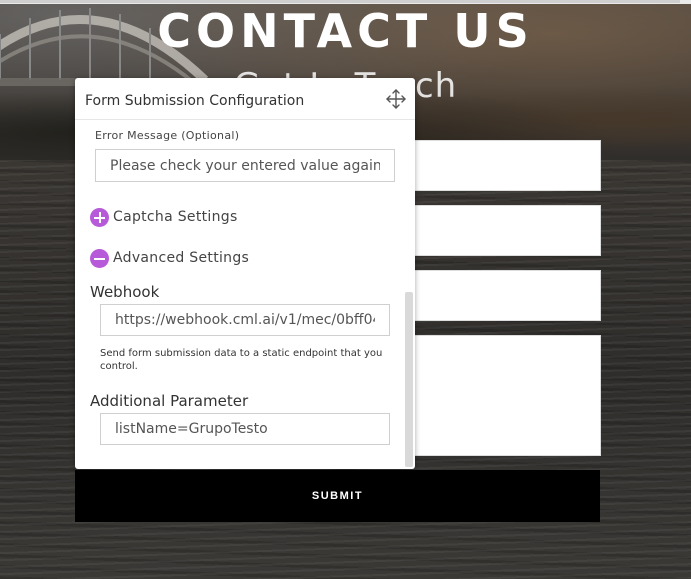  What do you see at coordinates (345, 31) in the screenshot?
I see `page-heading: CONTACT US` at bounding box center [345, 31].